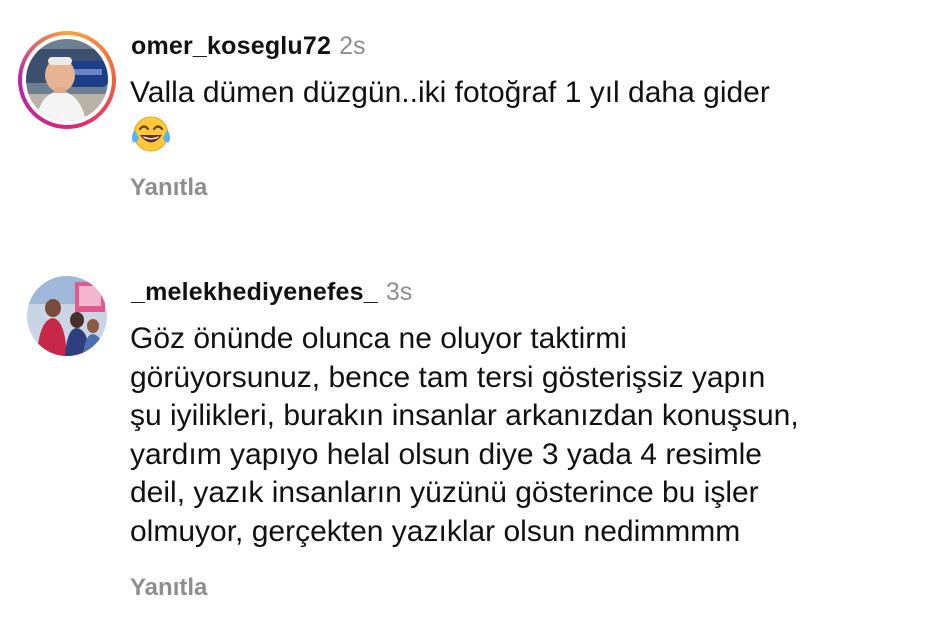 The image size is (950, 640). Describe the element at coordinates (352, 46) in the screenshot. I see `timestamp: 2s` at that location.